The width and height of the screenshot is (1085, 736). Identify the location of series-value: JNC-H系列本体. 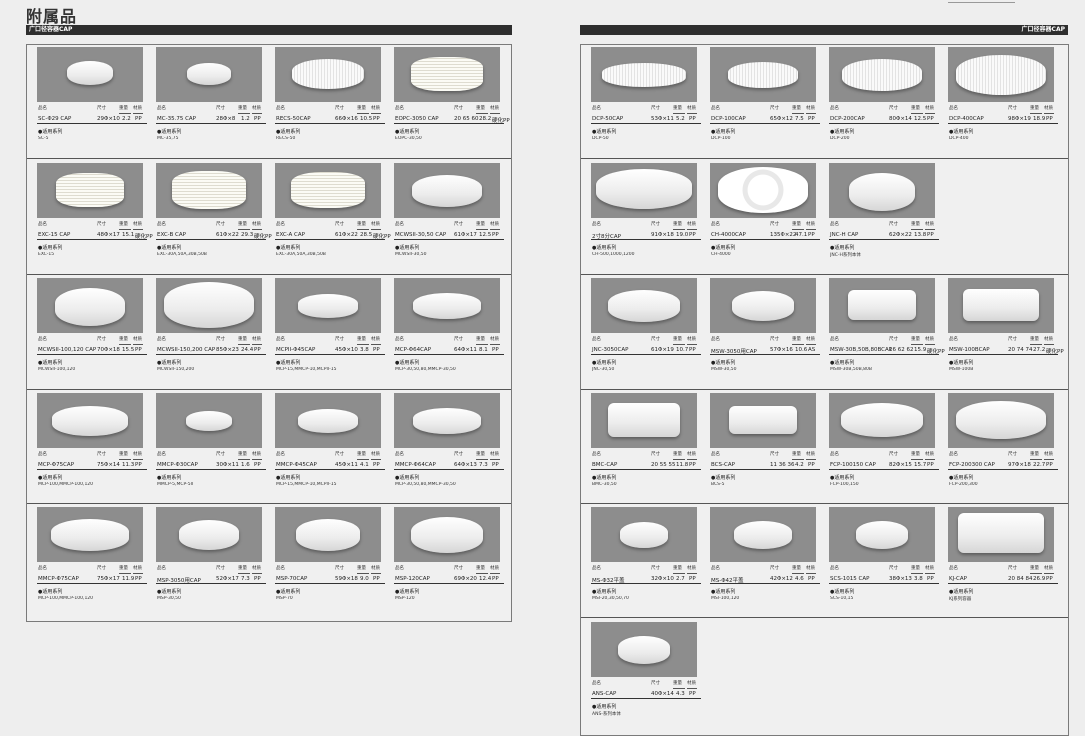
(845, 255).